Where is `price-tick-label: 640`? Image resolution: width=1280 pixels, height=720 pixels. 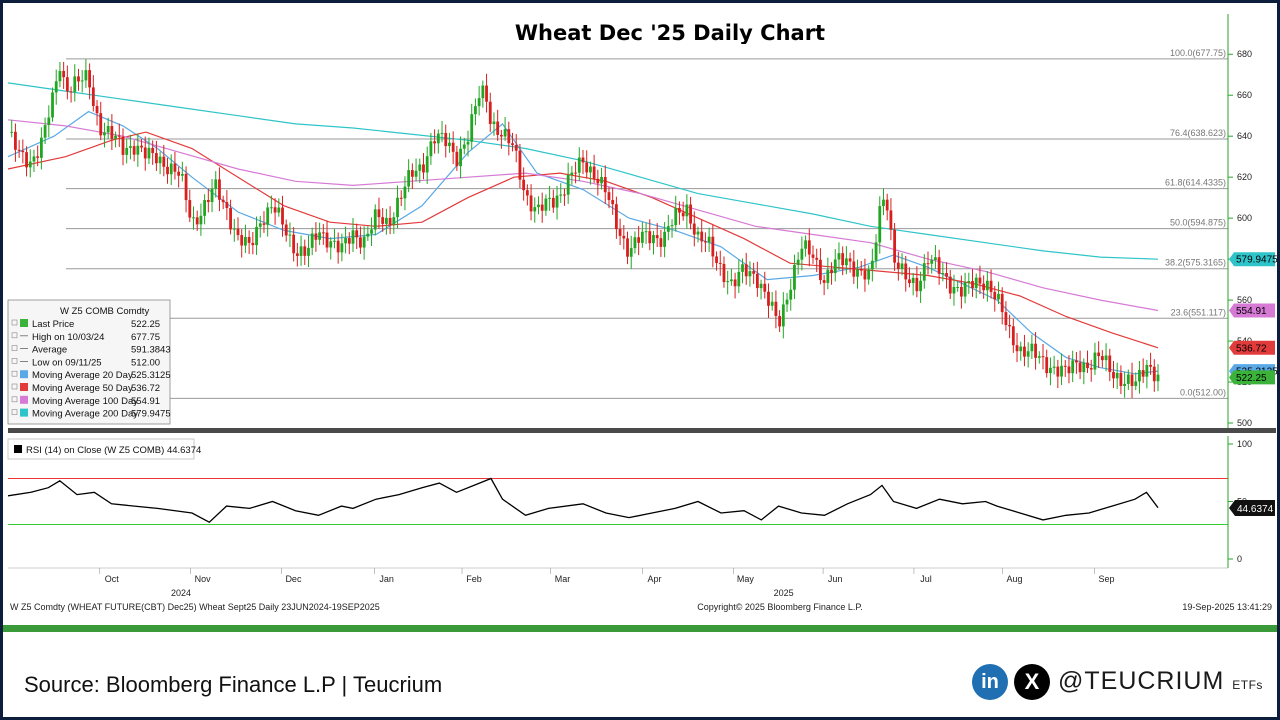
price-tick-label: 640 is located at coordinates (1244, 136).